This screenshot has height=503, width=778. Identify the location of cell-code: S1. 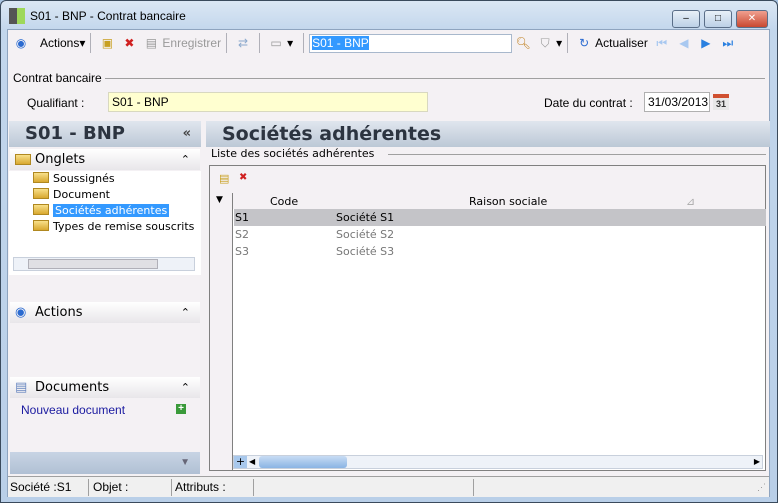
(242, 217).